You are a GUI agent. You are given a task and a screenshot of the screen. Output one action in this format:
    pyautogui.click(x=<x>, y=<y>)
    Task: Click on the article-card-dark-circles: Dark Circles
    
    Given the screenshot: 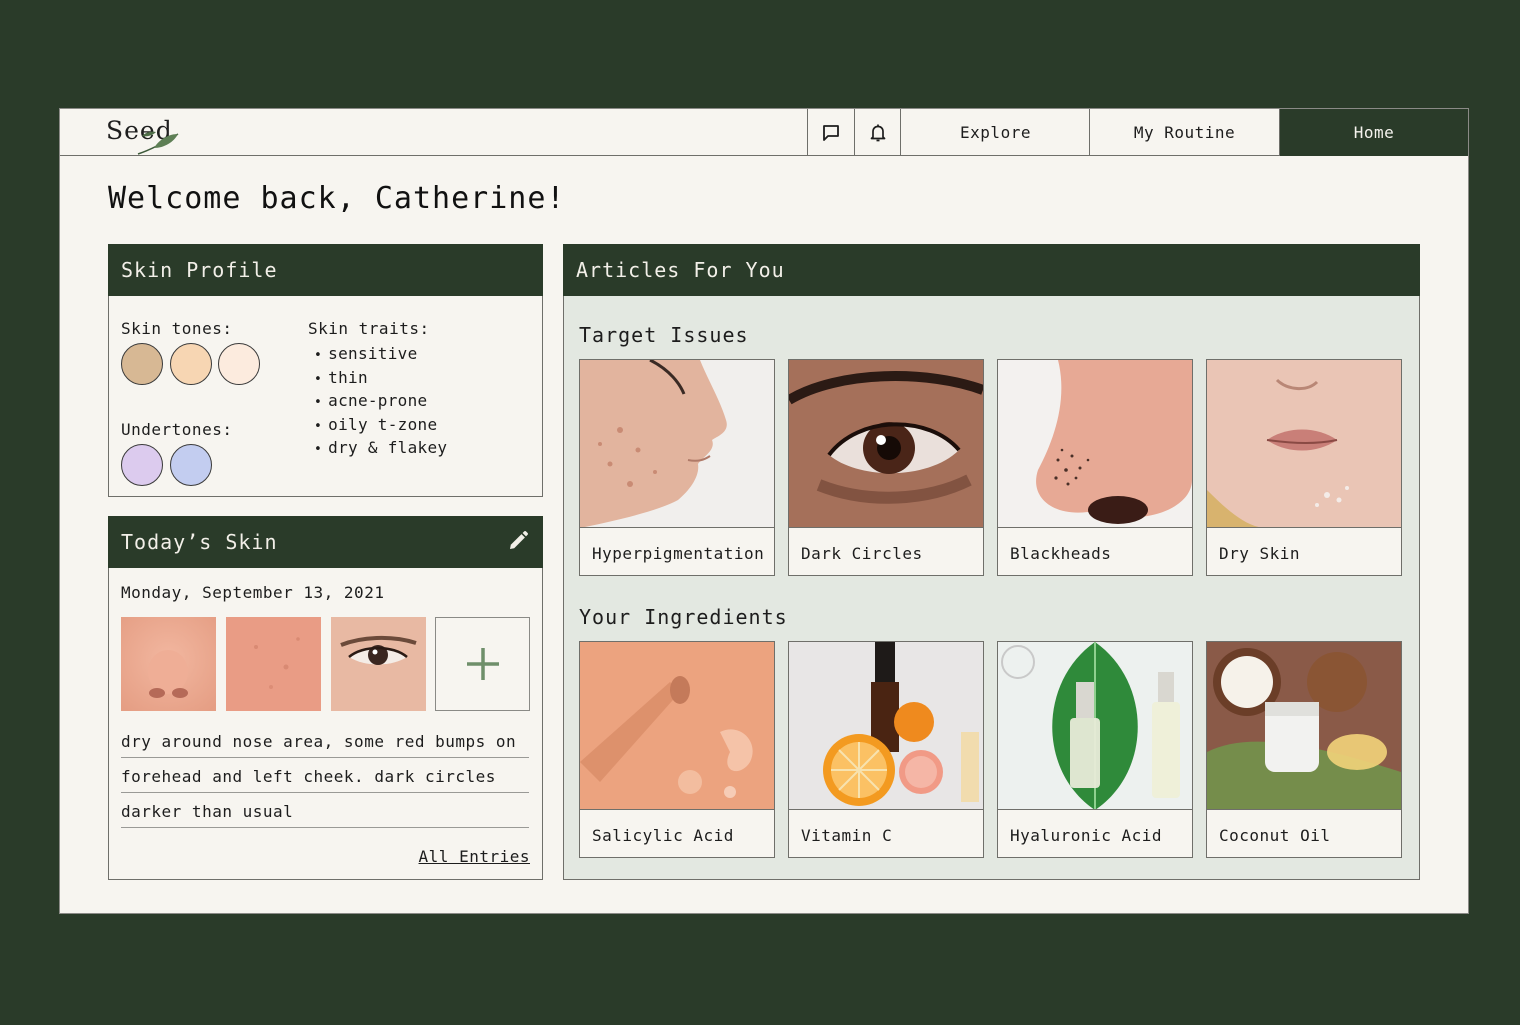 What is the action you would take?
    pyautogui.click(x=886, y=467)
    